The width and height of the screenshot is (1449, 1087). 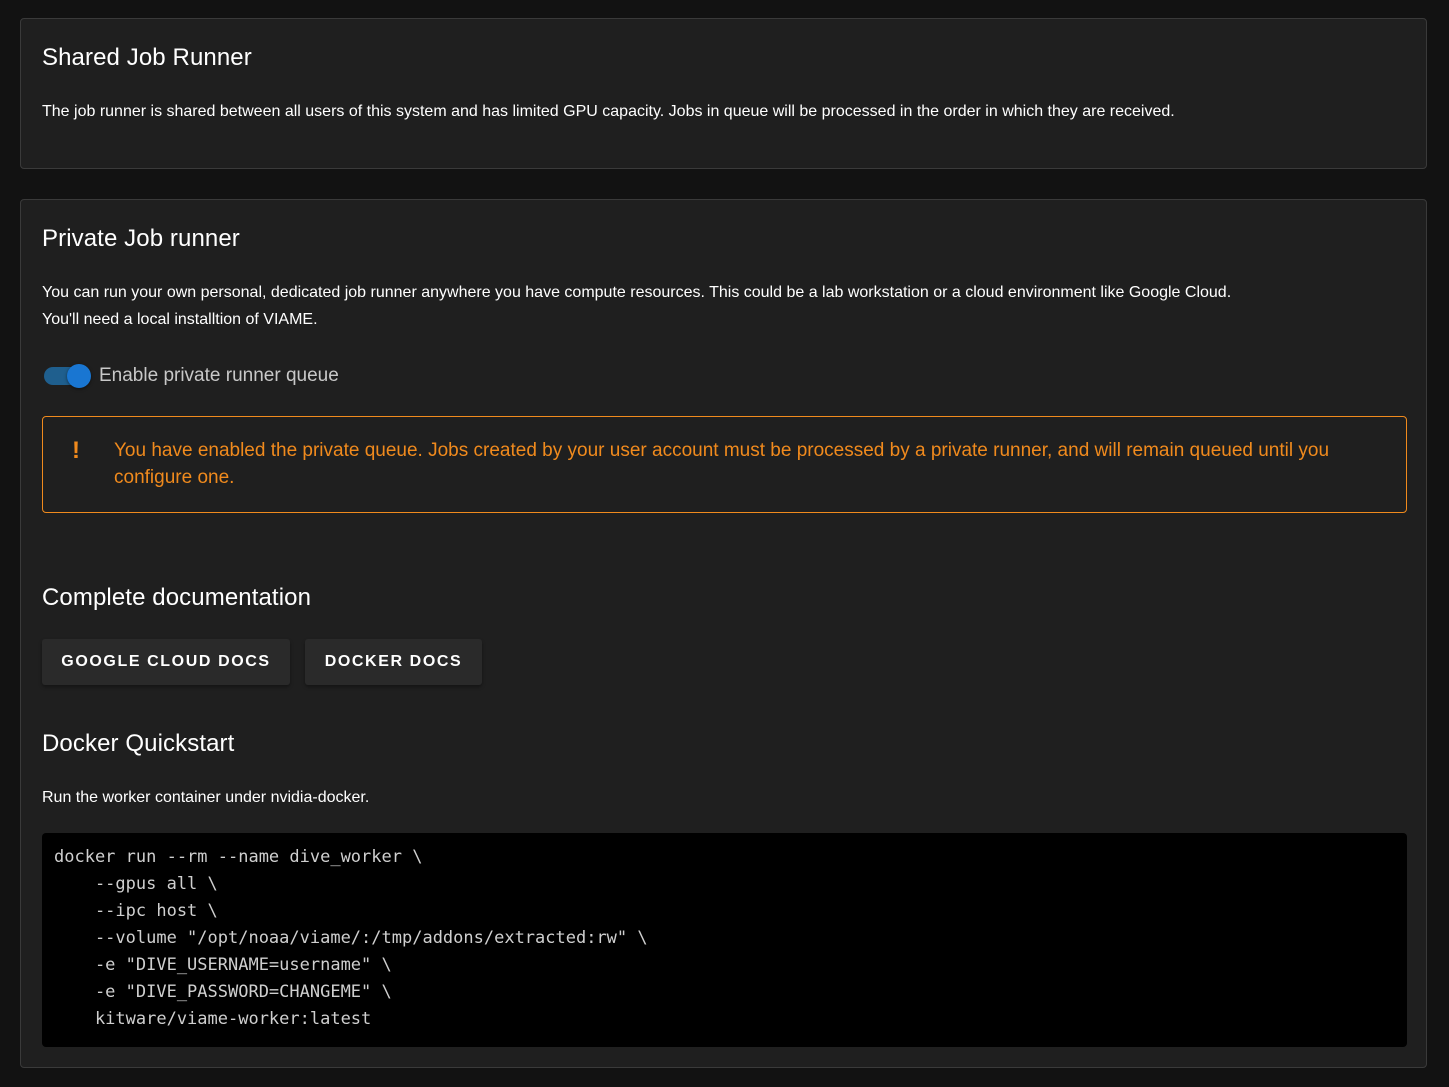 I want to click on documentation-title: Complete documentation, so click(x=177, y=597).